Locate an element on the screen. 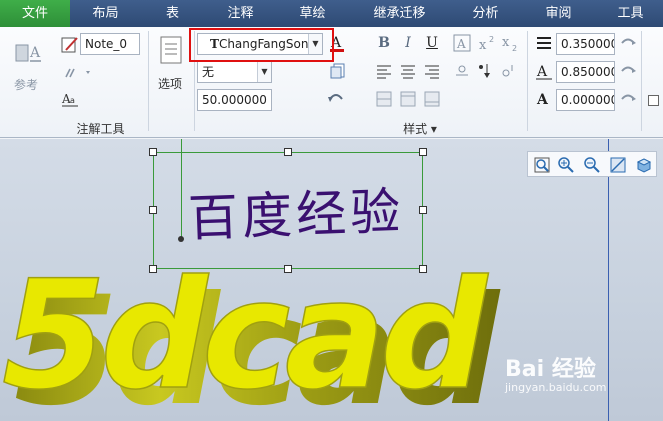 Image resolution: width=663 pixels, height=421 pixels. border-box-icon is located at coordinates (384, 99).